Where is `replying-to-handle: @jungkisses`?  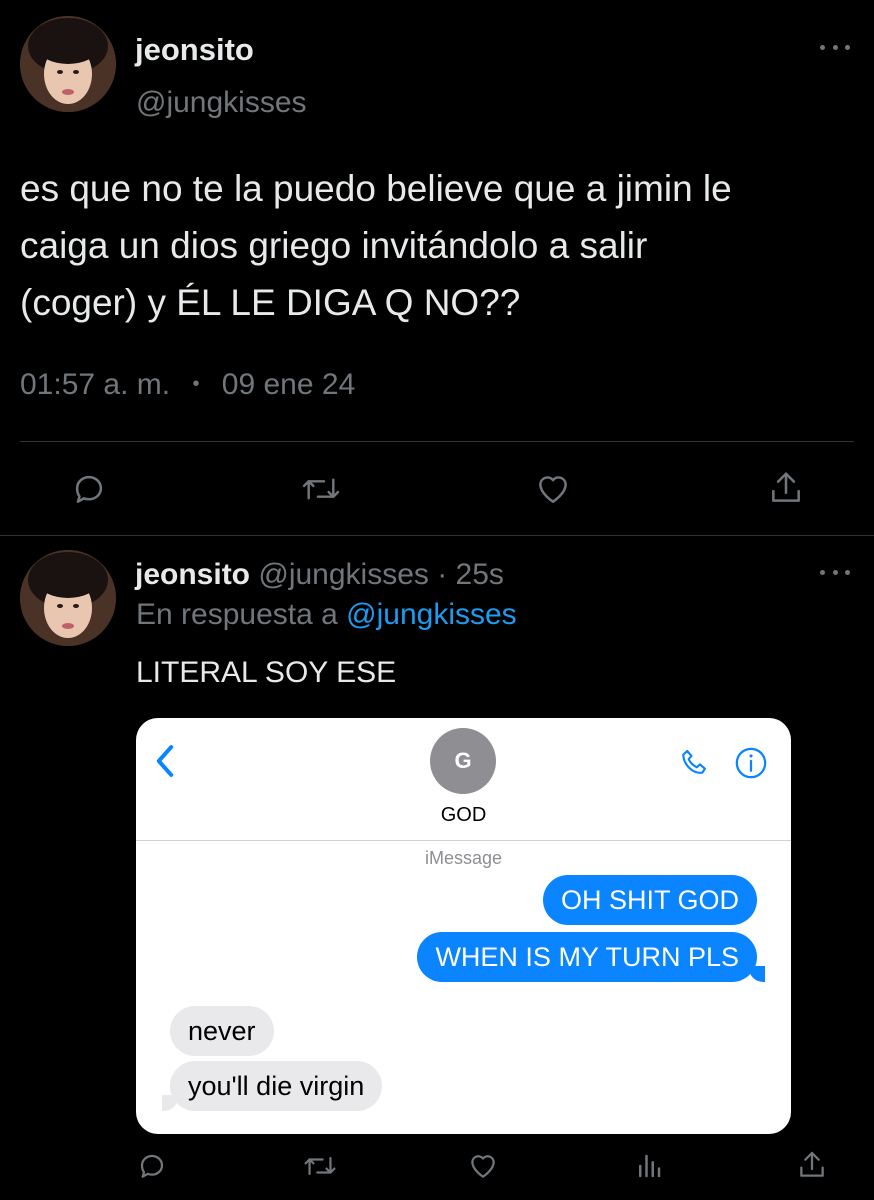 replying-to-handle: @jungkisses is located at coordinates (431, 614).